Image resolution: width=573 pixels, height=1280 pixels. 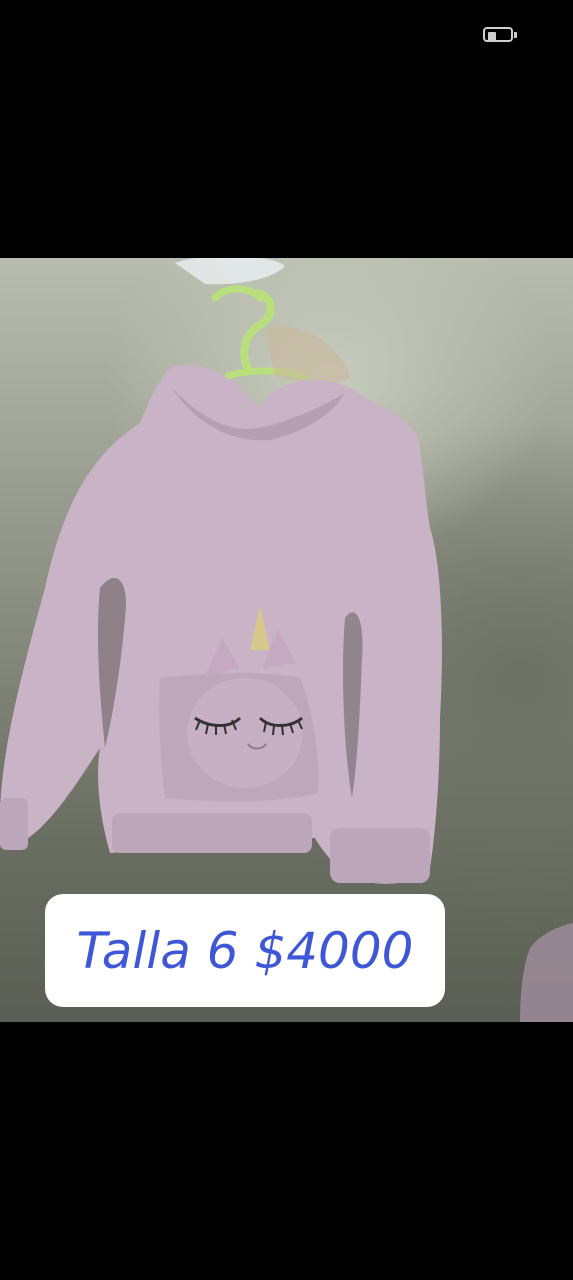 I want to click on battery-icon, so click(x=500, y=35).